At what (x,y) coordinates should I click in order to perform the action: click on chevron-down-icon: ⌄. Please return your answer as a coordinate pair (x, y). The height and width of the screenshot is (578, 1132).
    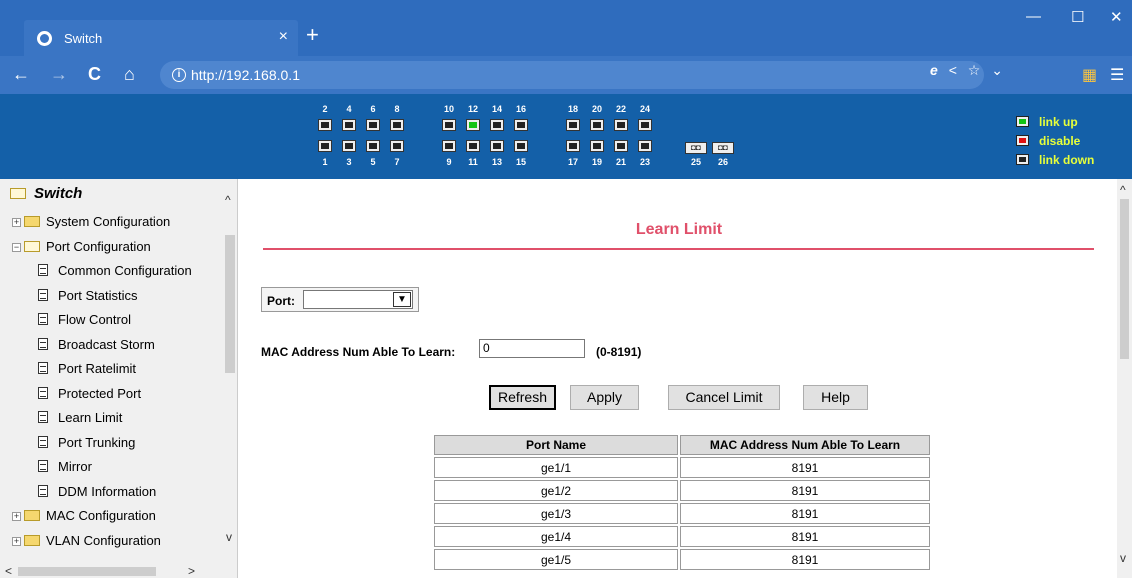
    Looking at the image, I should click on (997, 70).